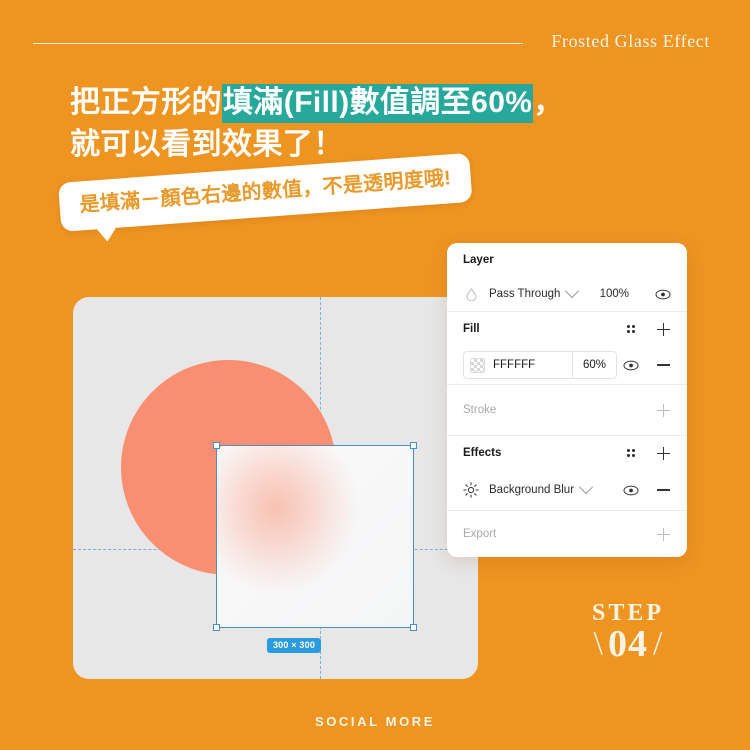  What do you see at coordinates (663, 410) in the screenshot?
I see `stroke-plus-icon` at bounding box center [663, 410].